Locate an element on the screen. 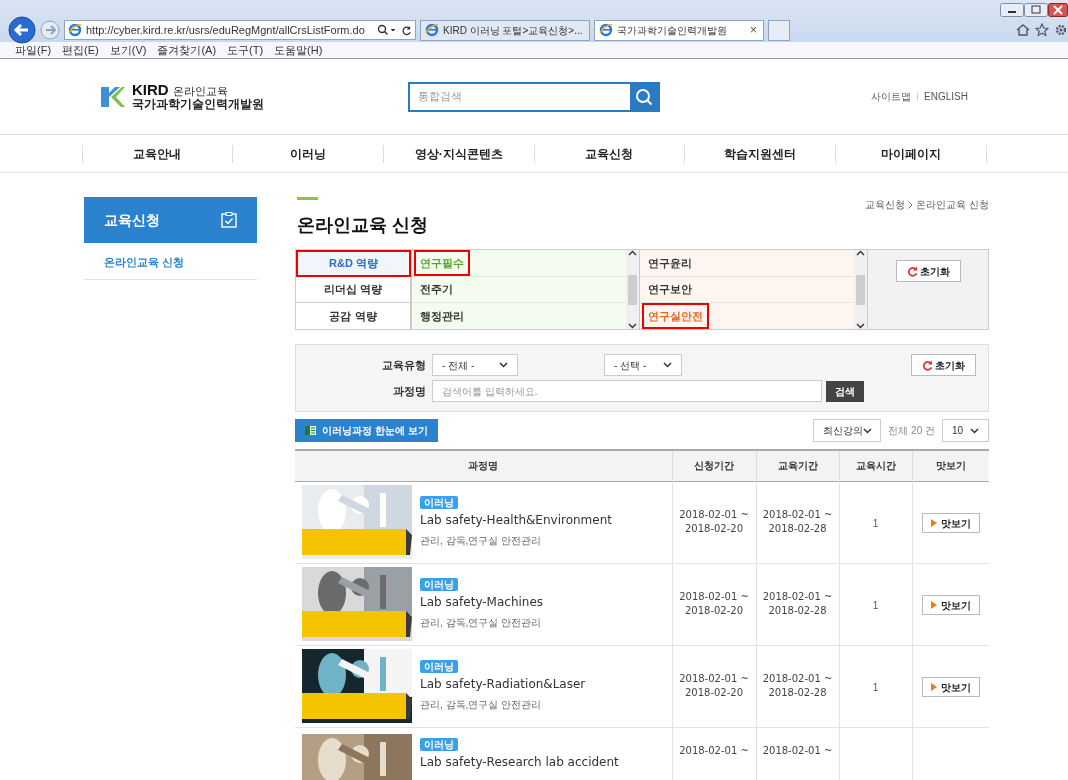 The image size is (1068, 780). menu-item: 파일(F) is located at coordinates (33, 50).